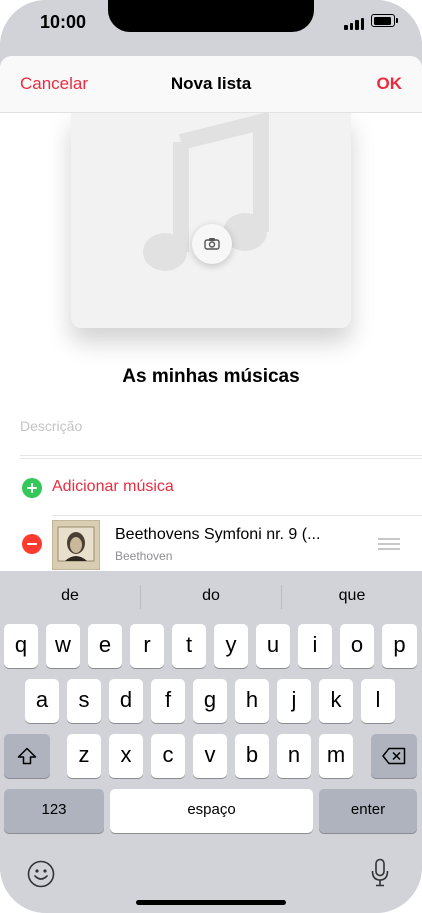 Image resolution: width=422 pixels, height=913 pixels. I want to click on plus-icon, so click(32, 488).